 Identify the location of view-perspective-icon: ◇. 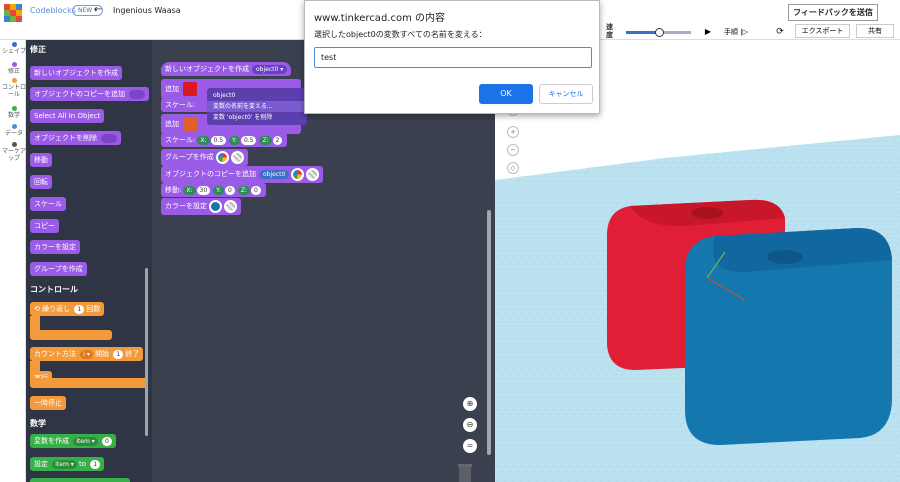
(513, 168).